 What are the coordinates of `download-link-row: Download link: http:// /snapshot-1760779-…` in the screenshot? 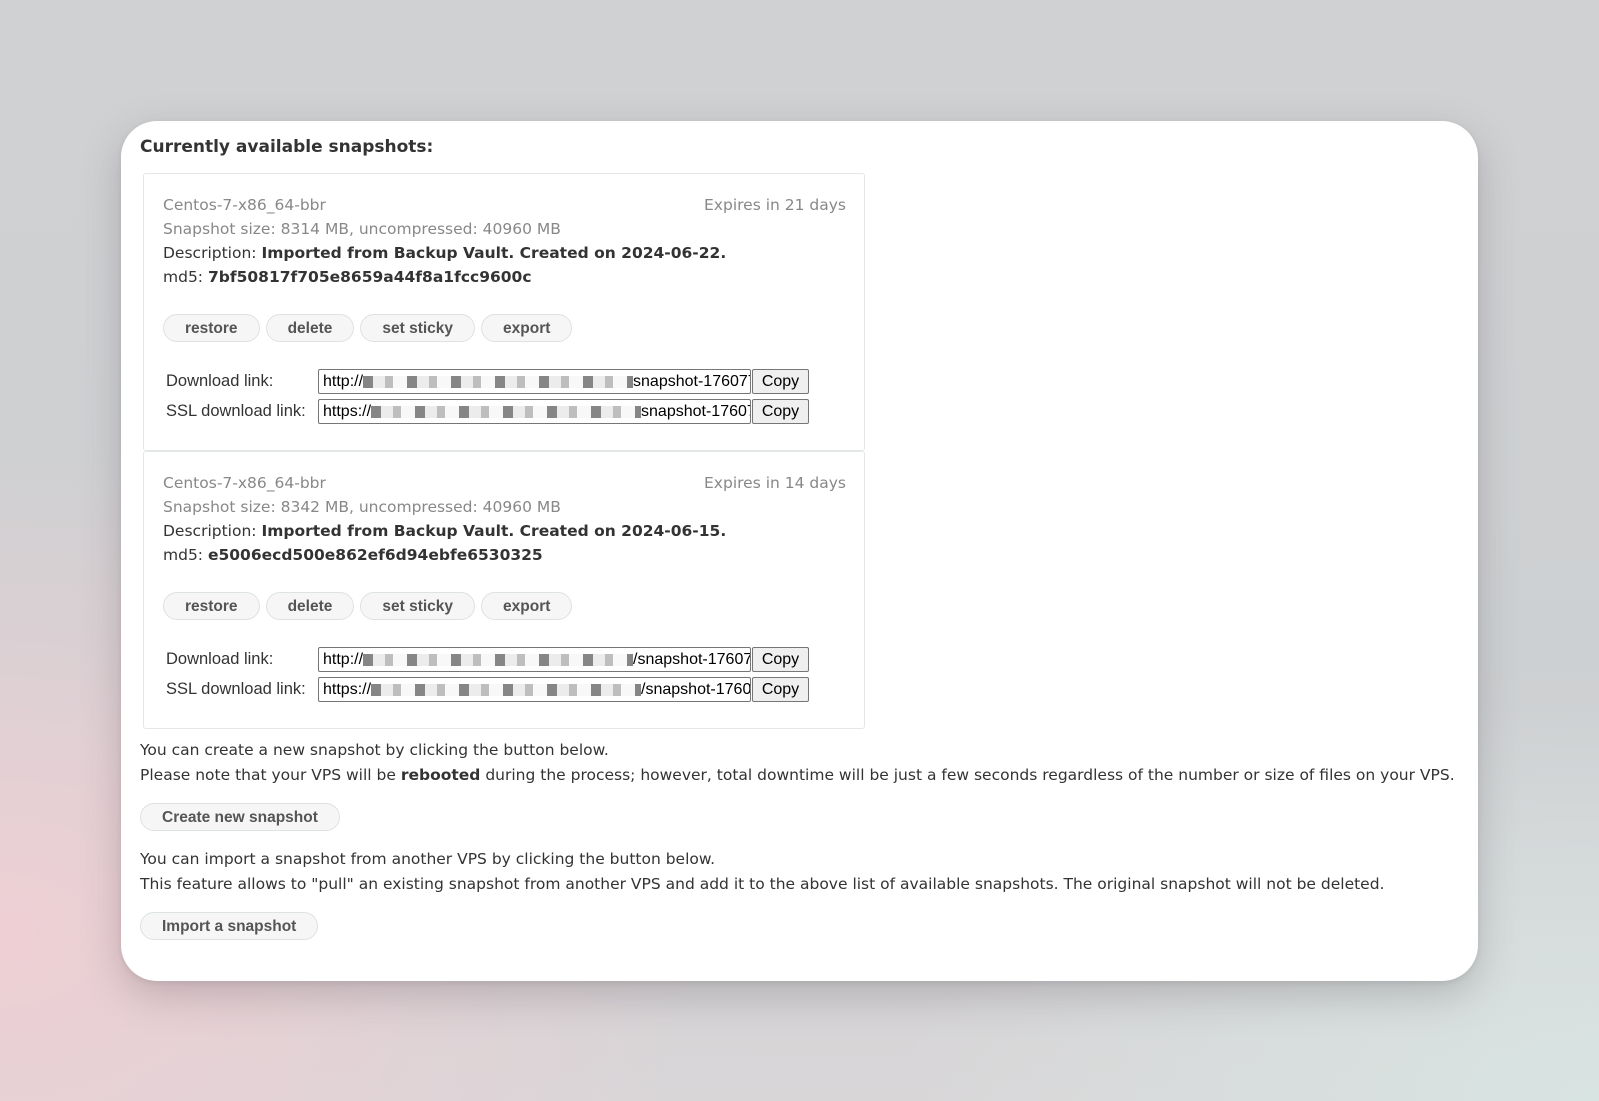 It's located at (487, 659).